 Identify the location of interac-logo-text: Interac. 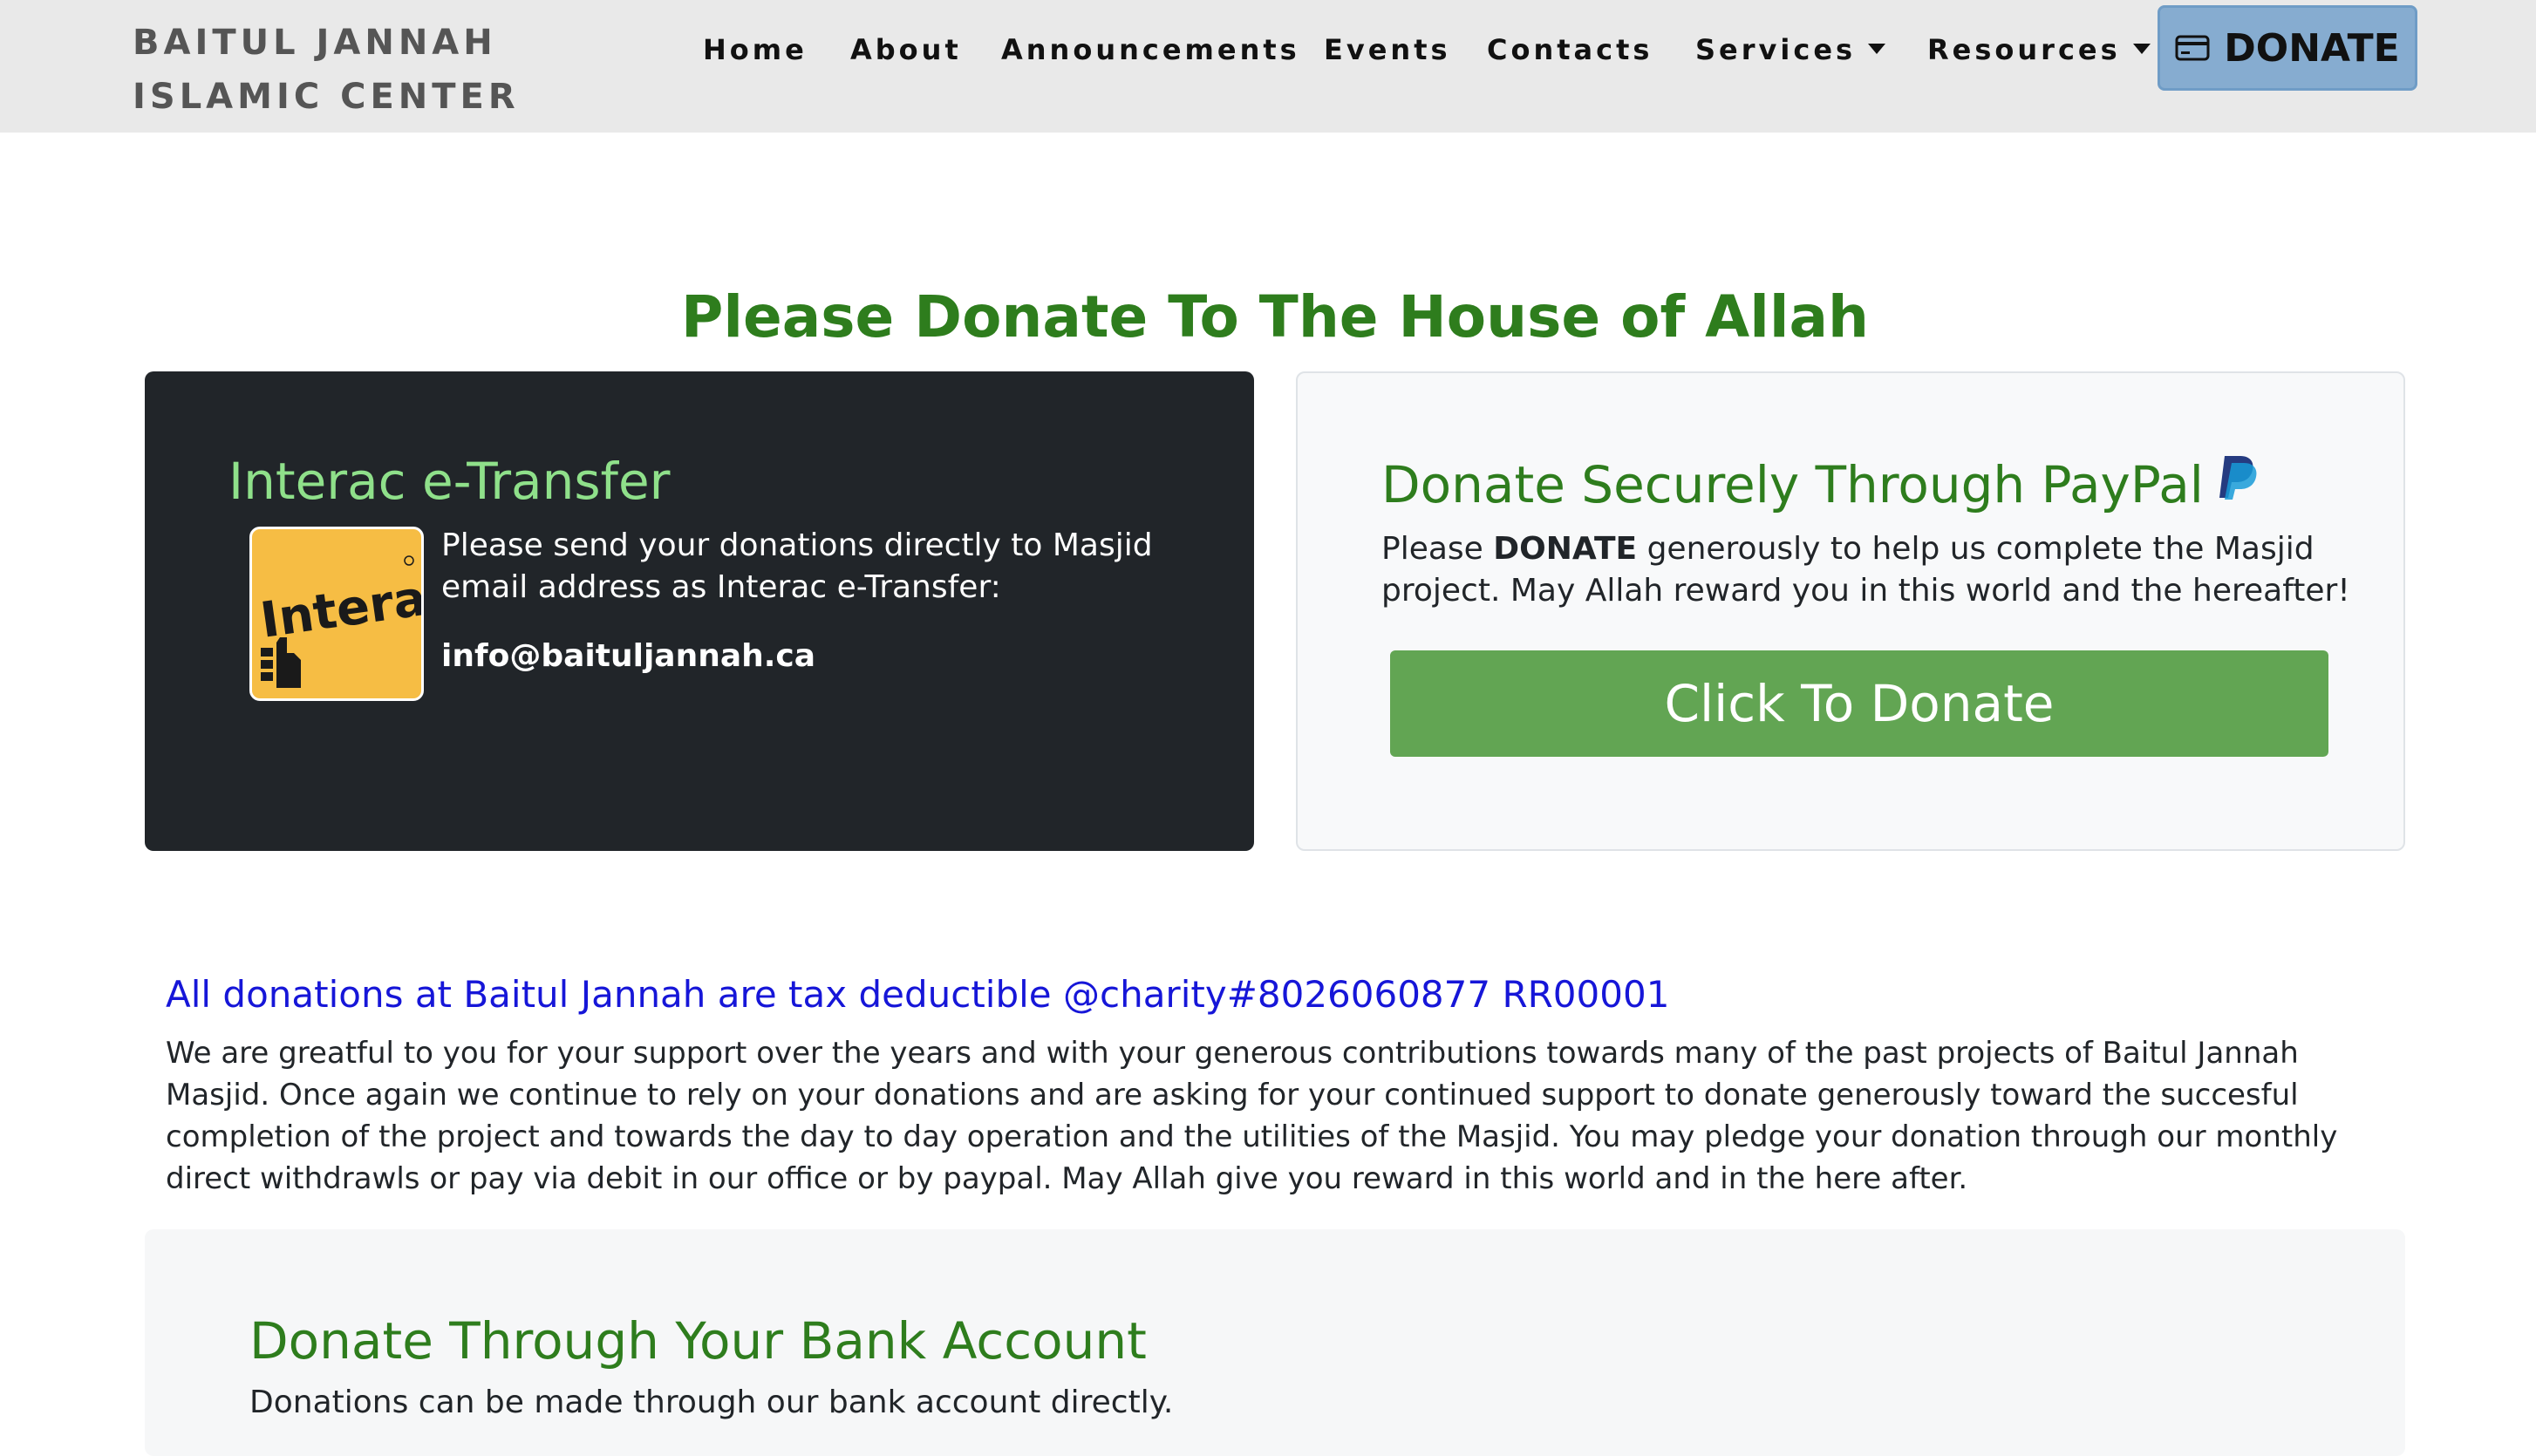
(339, 608).